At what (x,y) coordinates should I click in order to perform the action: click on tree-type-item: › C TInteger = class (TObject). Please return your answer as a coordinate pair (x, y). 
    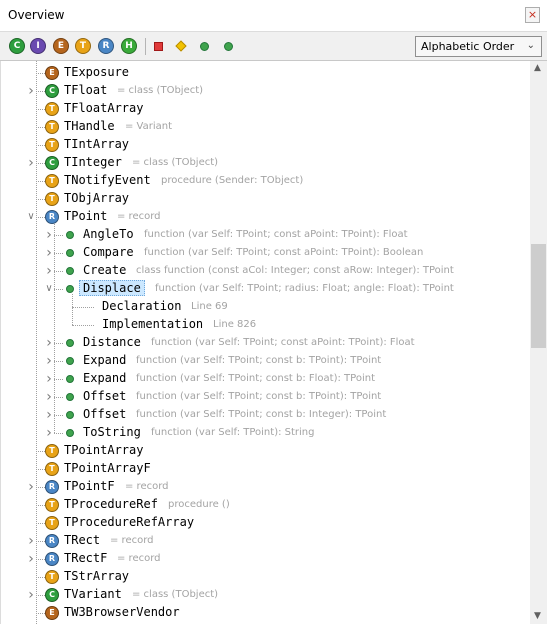
    Looking at the image, I should click on (266, 163).